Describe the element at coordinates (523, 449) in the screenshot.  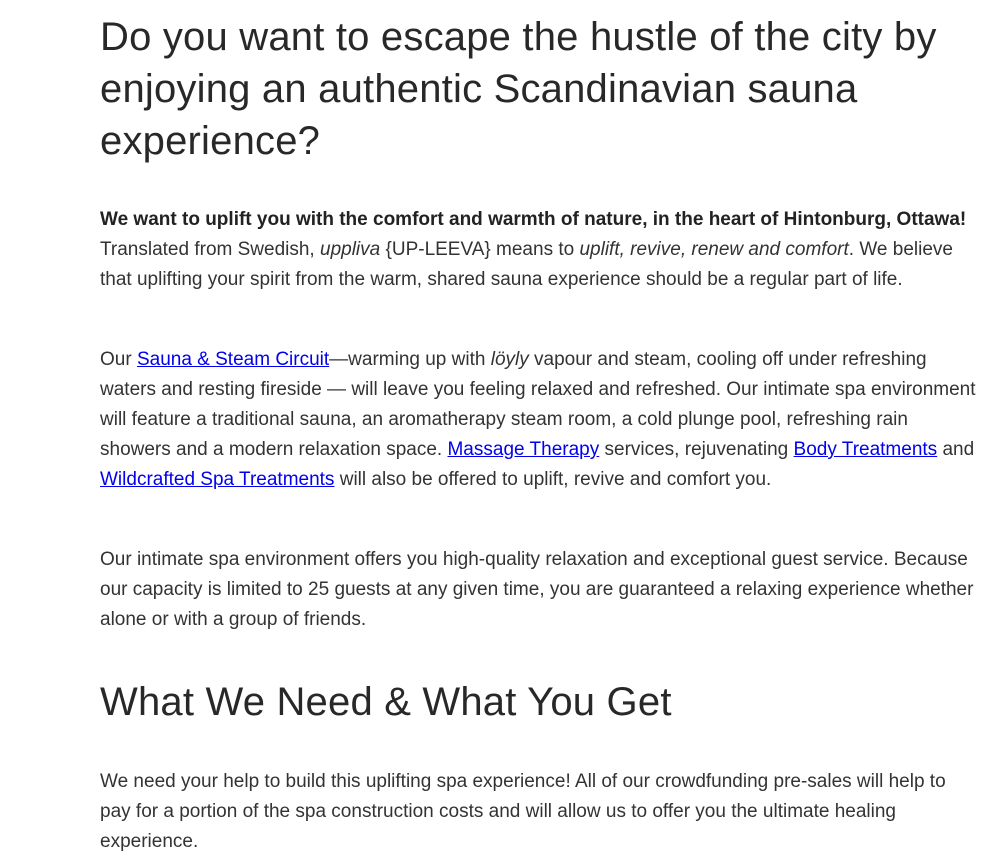
I see `massage-therapy-link: Massage Therapy` at that location.